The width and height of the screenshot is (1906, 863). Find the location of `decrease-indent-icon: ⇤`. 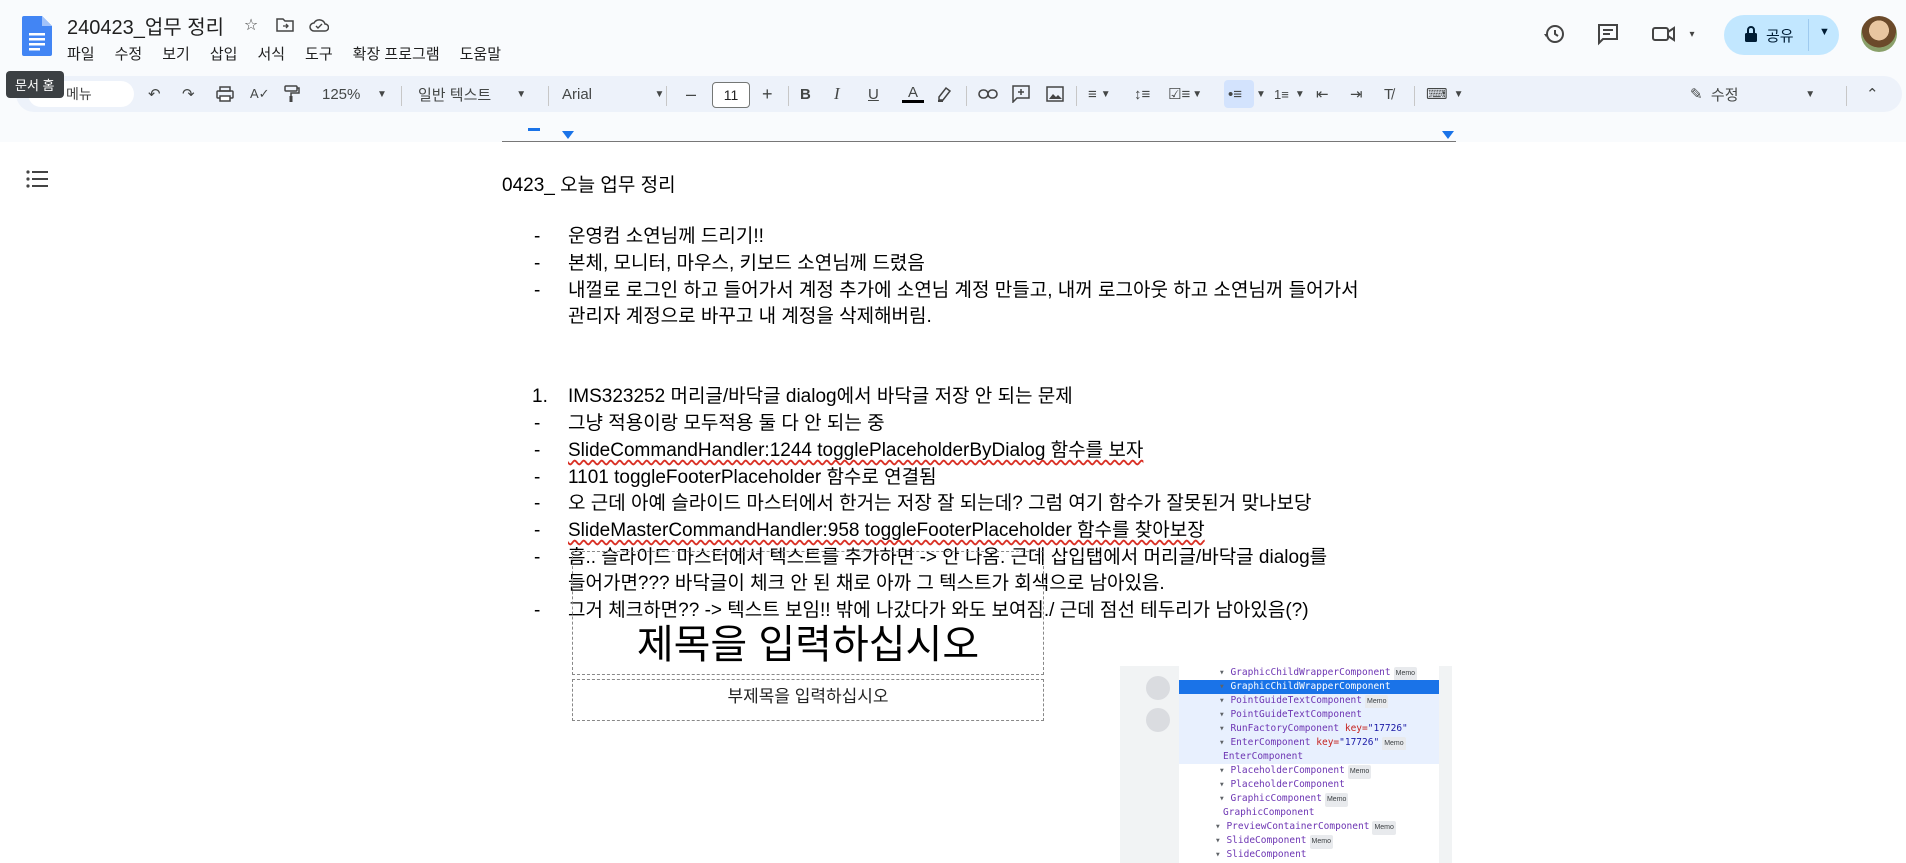

decrease-indent-icon: ⇤ is located at coordinates (1322, 94).